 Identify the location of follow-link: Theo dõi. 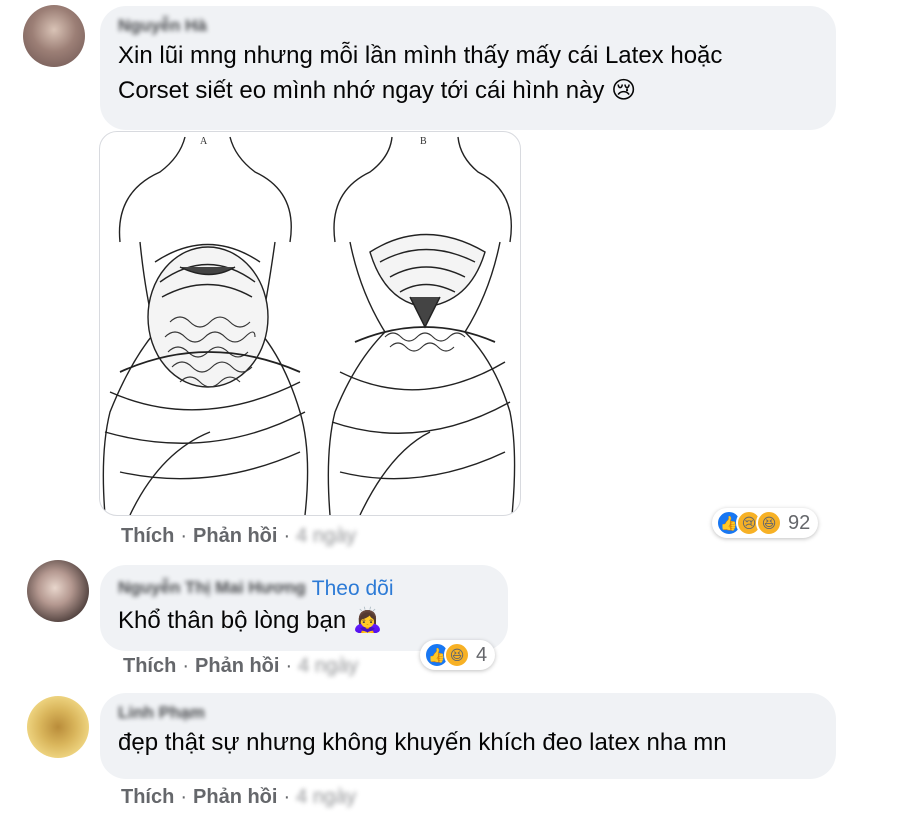
(353, 589).